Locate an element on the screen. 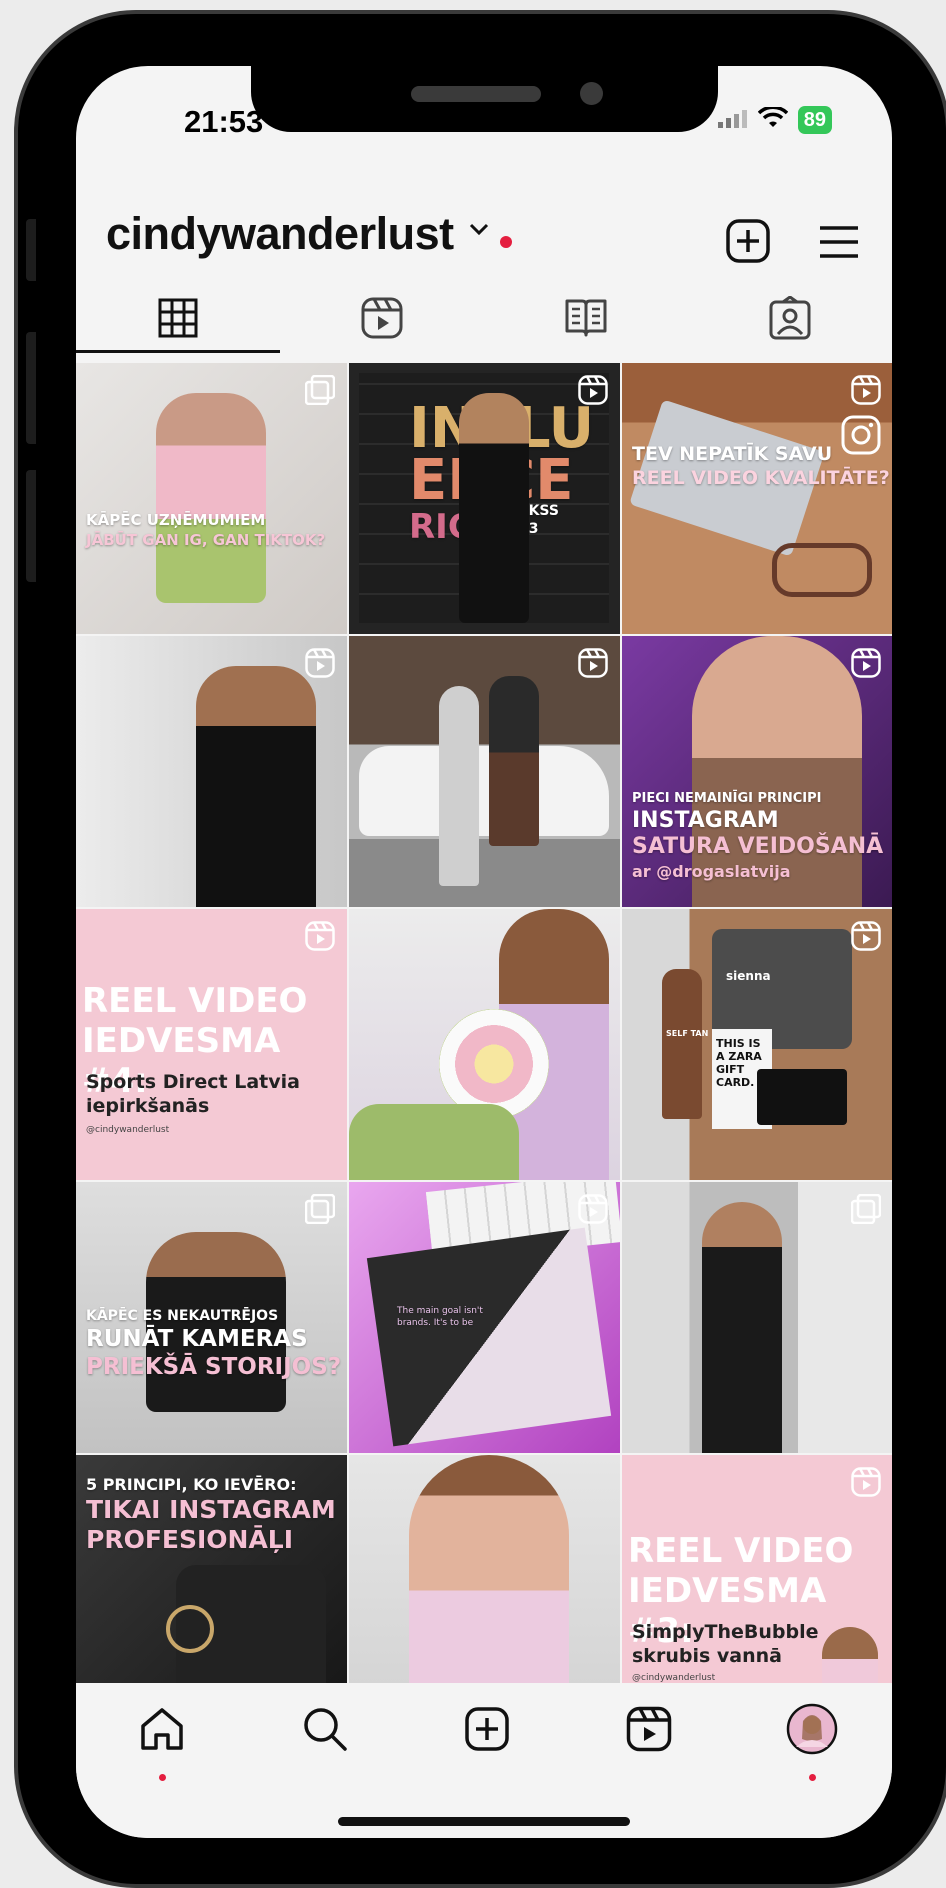 The width and height of the screenshot is (946, 1888). create-icon is located at coordinates (487, 1731).